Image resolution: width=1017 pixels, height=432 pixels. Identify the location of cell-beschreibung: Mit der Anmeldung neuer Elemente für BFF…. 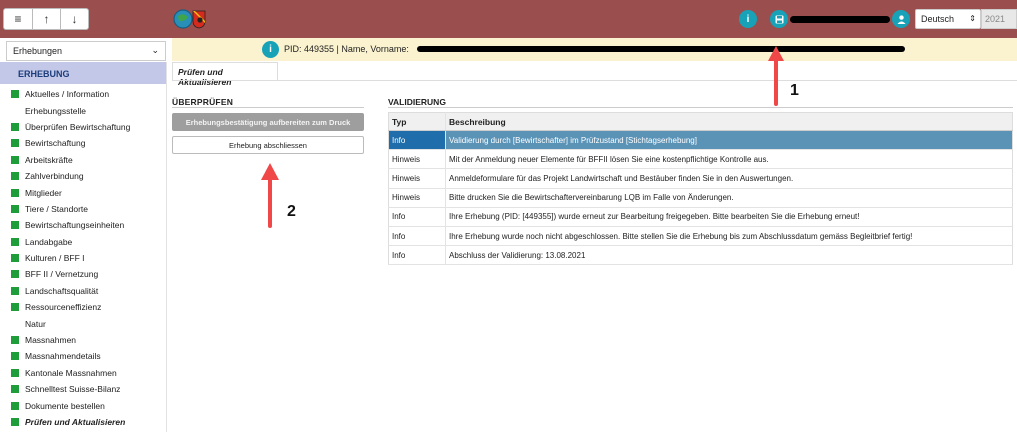
(729, 159).